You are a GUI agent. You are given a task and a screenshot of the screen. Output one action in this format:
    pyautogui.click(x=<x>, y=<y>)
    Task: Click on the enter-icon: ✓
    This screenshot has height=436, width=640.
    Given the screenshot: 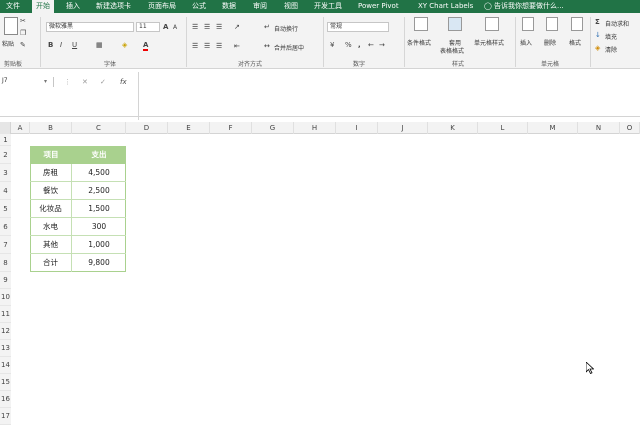 What is the action you would take?
    pyautogui.click(x=103, y=82)
    